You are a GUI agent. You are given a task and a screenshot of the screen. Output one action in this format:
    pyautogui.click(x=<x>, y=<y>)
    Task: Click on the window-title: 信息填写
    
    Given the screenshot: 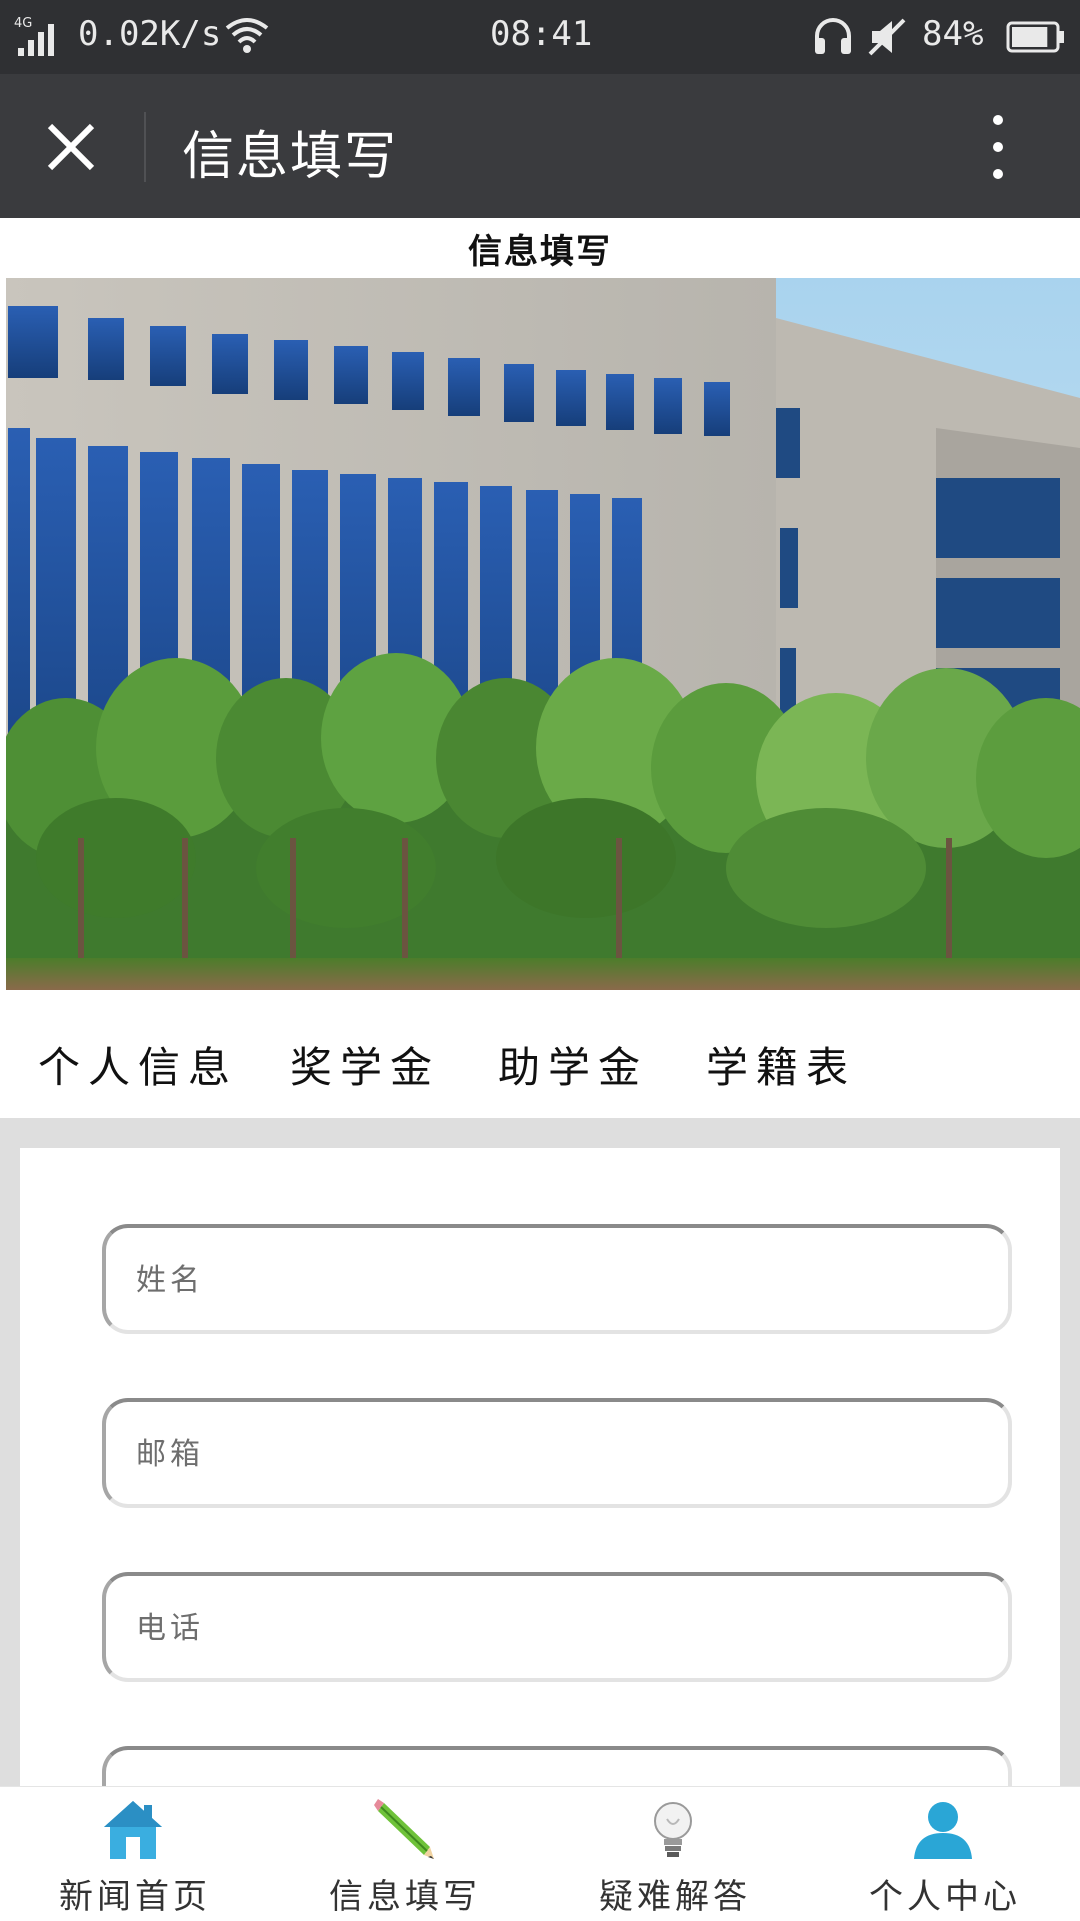 What is the action you would take?
    pyautogui.click(x=290, y=157)
    